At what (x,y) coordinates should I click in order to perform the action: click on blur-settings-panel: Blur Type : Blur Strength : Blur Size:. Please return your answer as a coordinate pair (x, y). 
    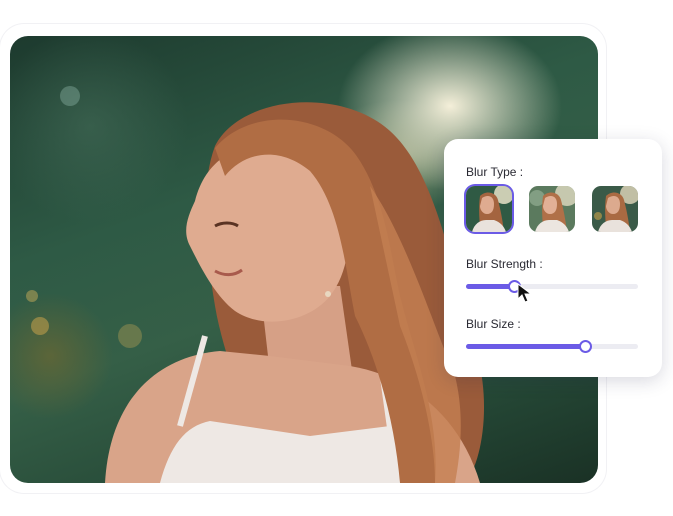
    Looking at the image, I should click on (553, 258).